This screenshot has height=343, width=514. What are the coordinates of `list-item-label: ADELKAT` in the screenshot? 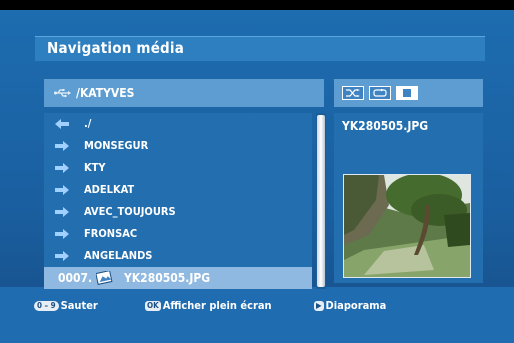 It's located at (109, 189).